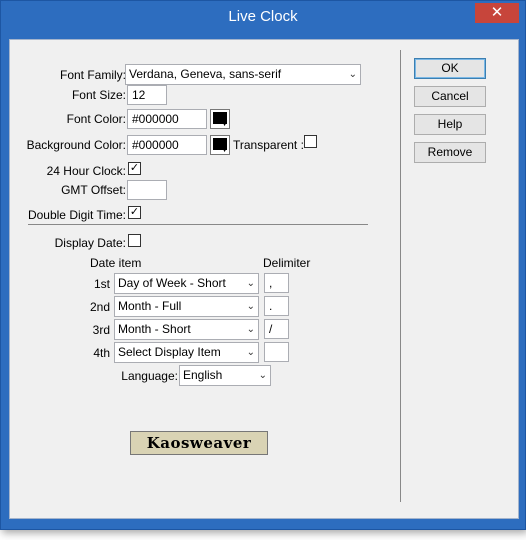  I want to click on gmt-offset-input, so click(147, 190).